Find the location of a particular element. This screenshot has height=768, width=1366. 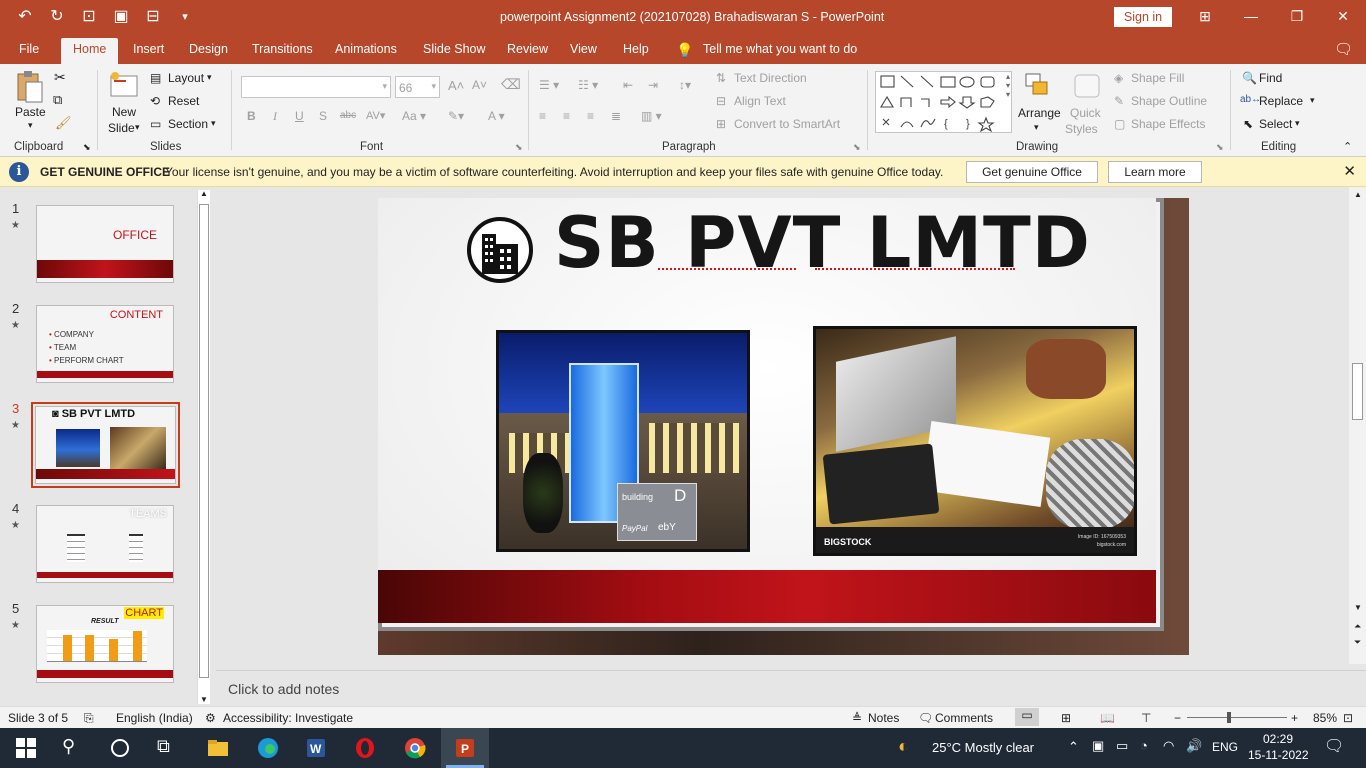

new-slide-label-1: New is located at coordinates (124, 112).